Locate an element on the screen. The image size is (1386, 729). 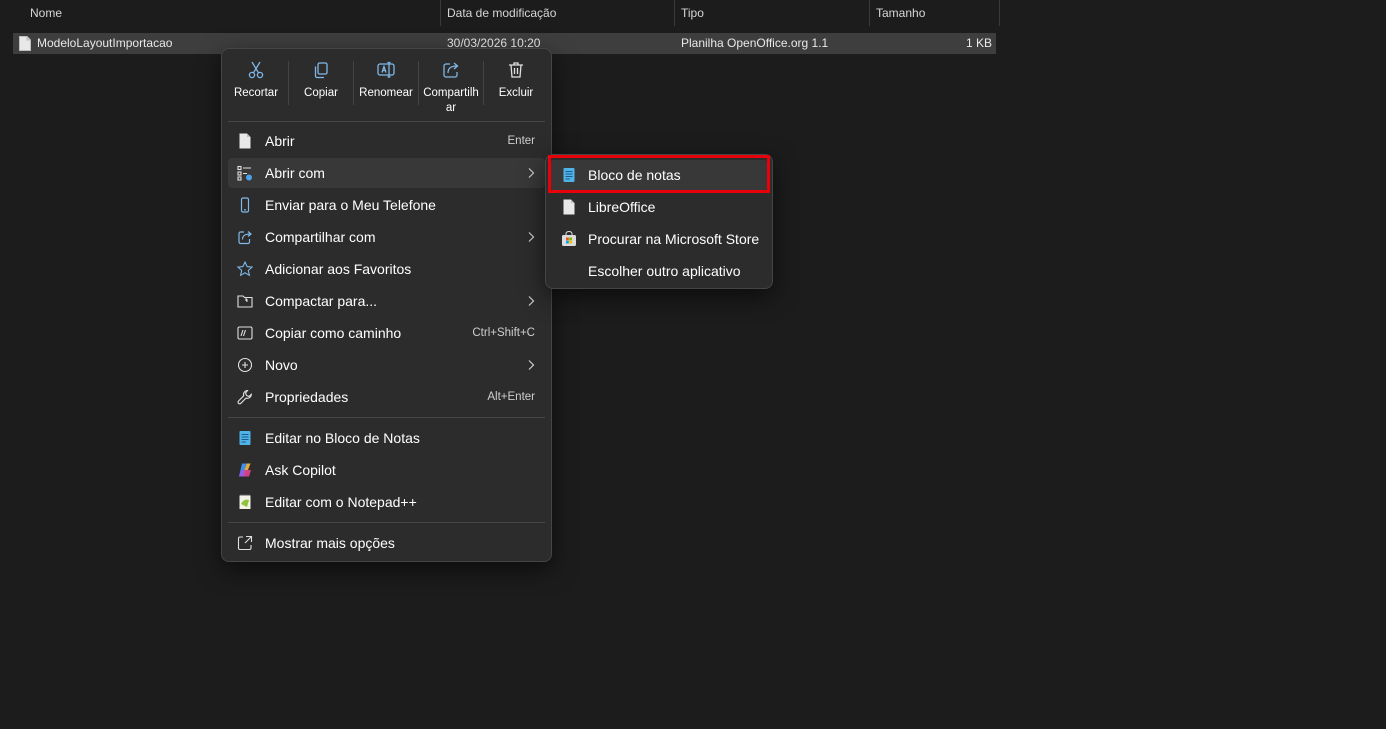
file-name: ModeloLayoutImportacao is located at coordinates (105, 43).